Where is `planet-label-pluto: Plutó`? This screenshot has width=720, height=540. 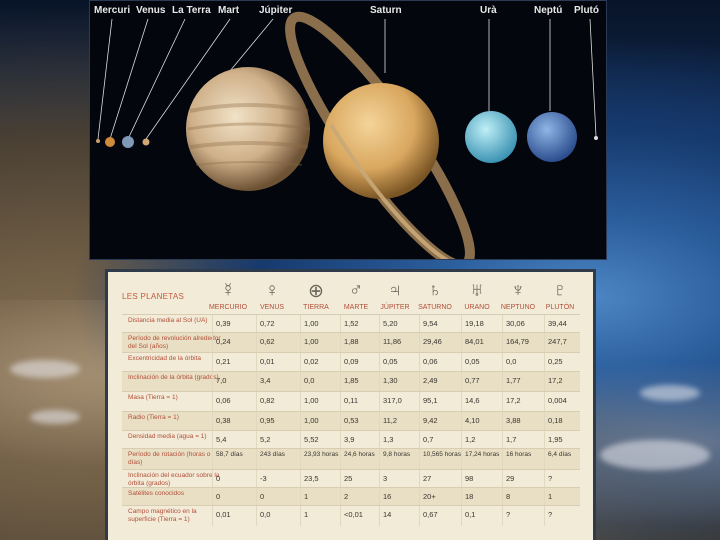
planet-label-pluto: Plutó is located at coordinates (586, 10).